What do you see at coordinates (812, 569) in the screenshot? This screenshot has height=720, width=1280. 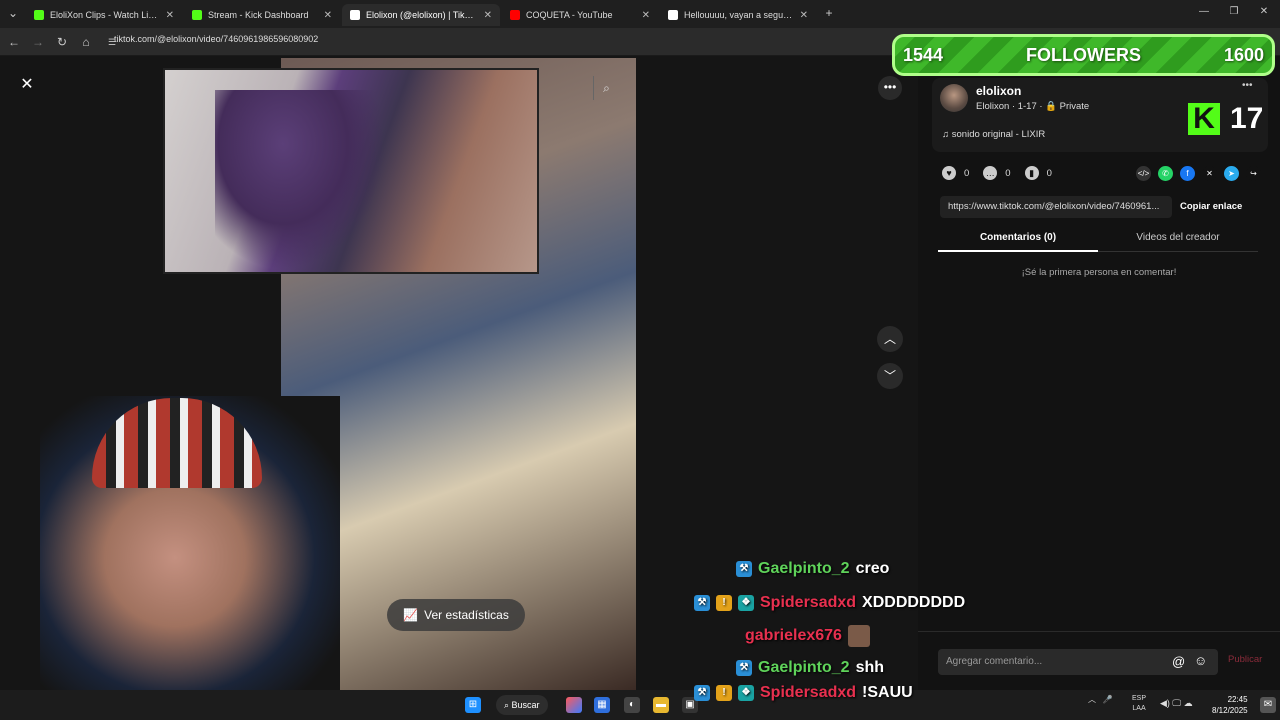 I see `chat-line: ⚒ Gaelpinto_2 creo` at bounding box center [812, 569].